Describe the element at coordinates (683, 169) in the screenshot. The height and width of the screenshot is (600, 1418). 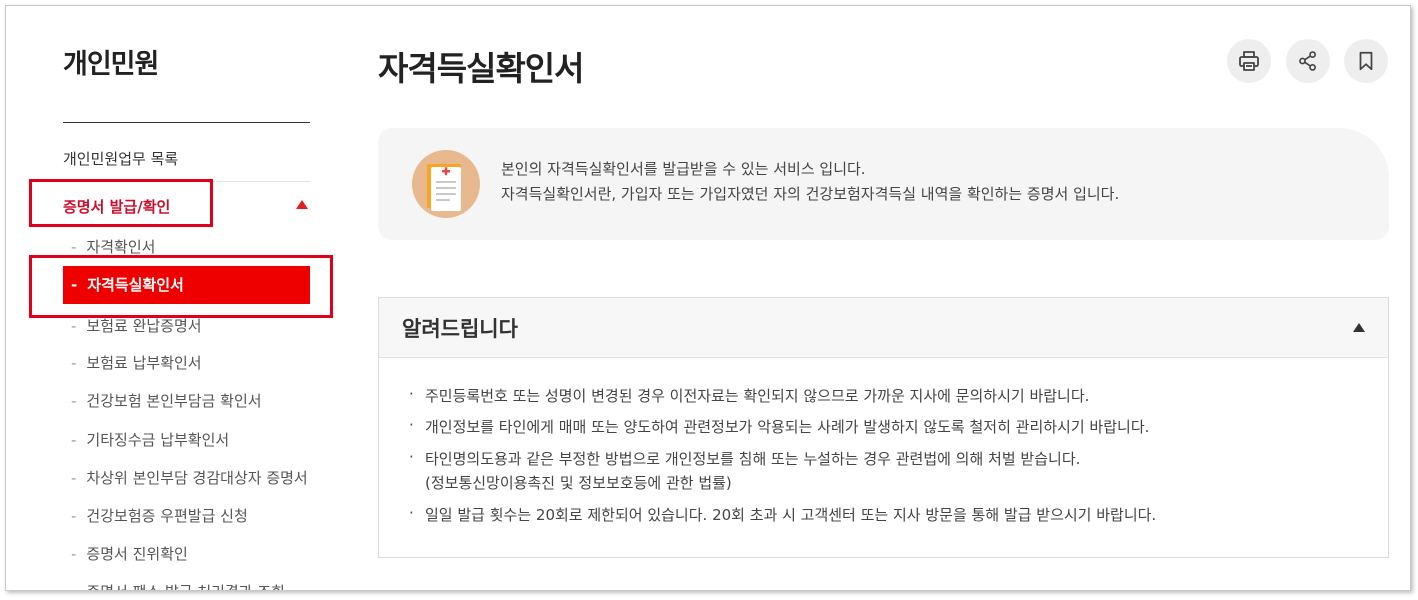
I see `description-line-1: 본인의 자격득실확인서를 발급받을 수 있는 서비스 입니다.` at that location.